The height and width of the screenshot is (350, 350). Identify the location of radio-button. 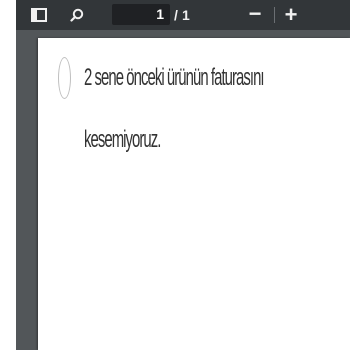
(64, 78).